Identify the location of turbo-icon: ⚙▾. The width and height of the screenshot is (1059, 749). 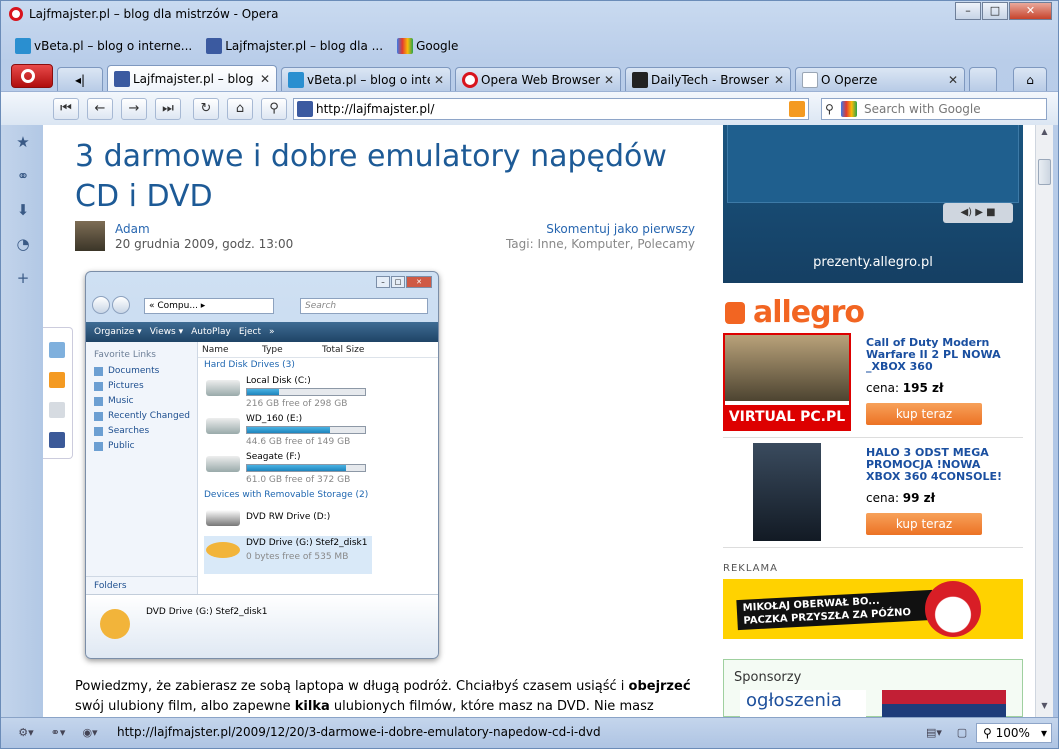
(26, 733).